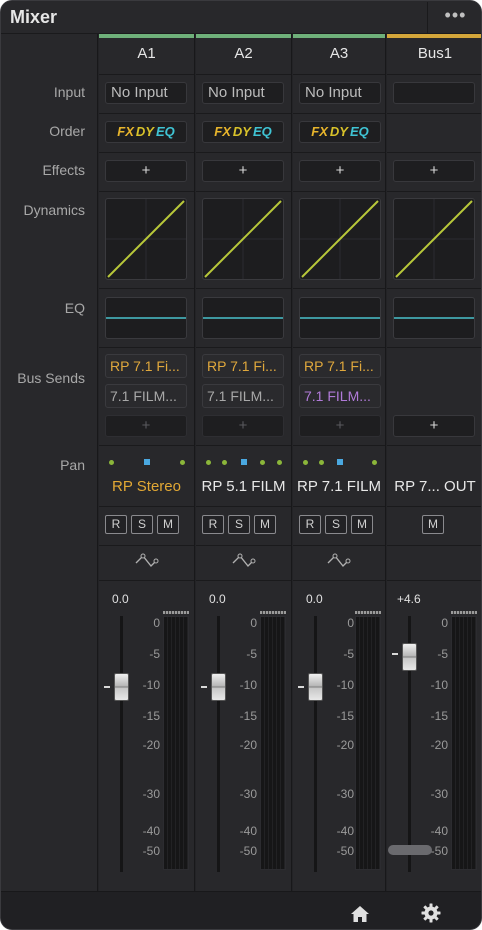 Image resolution: width=482 pixels, height=930 pixels. Describe the element at coordinates (63, 170) in the screenshot. I see `label-effects: Effects` at that location.